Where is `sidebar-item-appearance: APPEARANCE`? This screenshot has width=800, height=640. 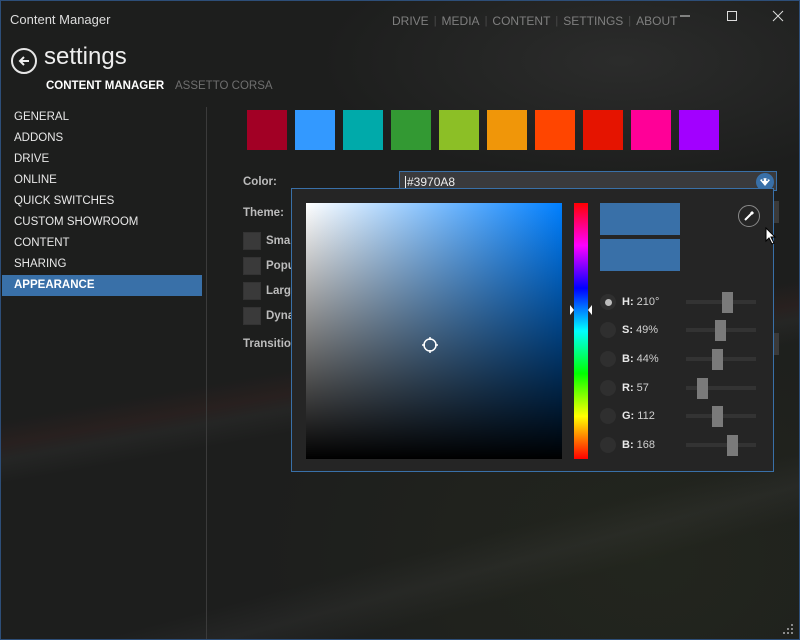 sidebar-item-appearance: APPEARANCE is located at coordinates (102, 285).